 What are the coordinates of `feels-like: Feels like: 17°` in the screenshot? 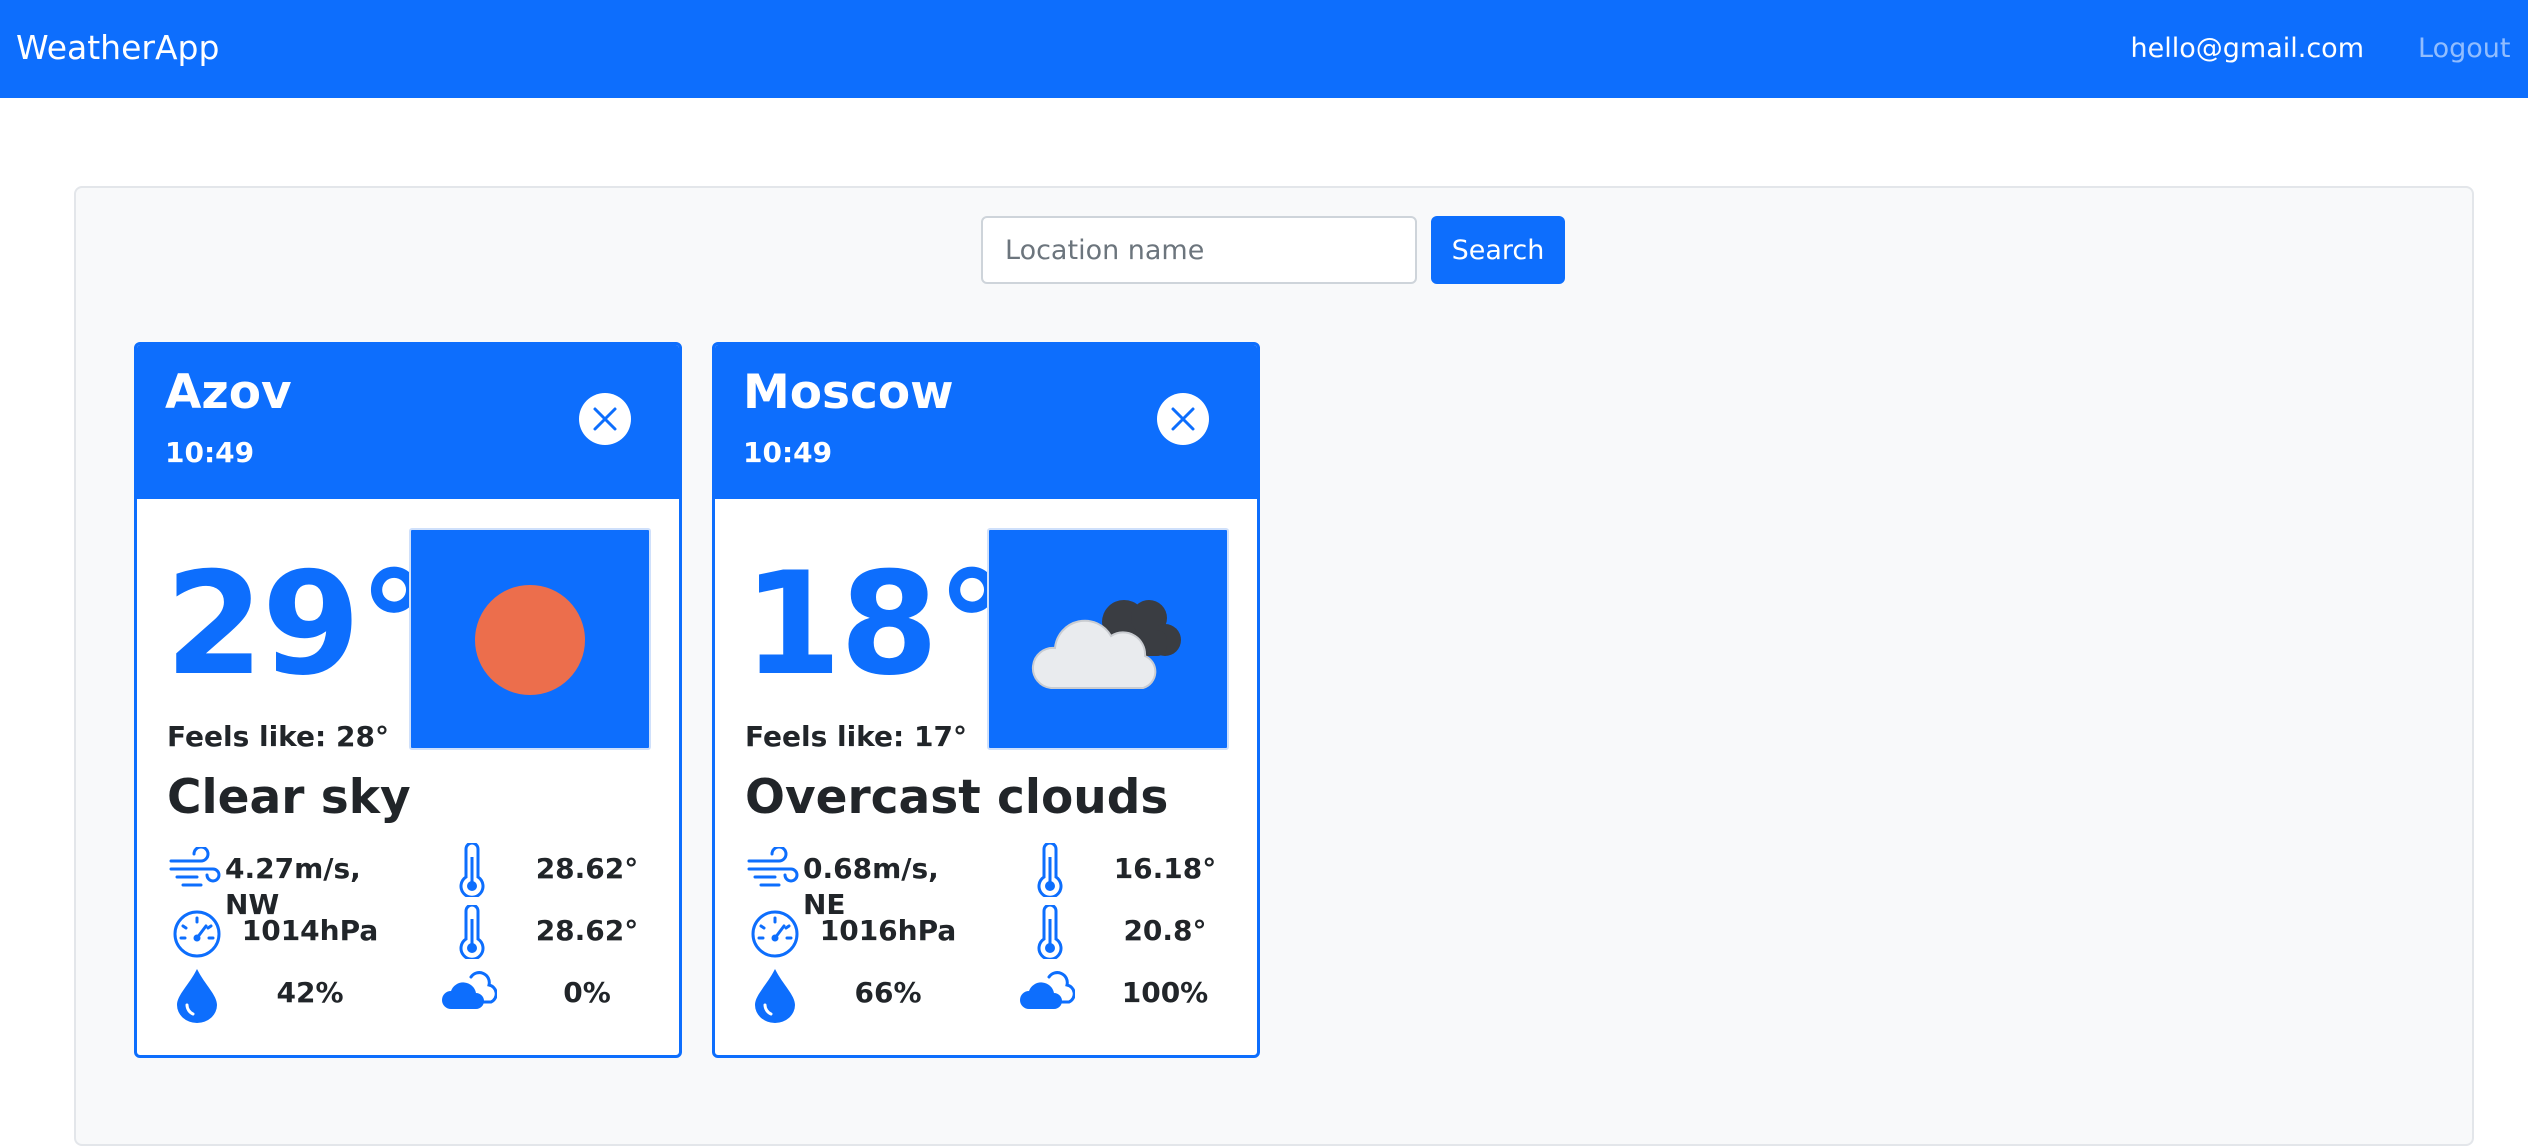 It's located at (856, 736).